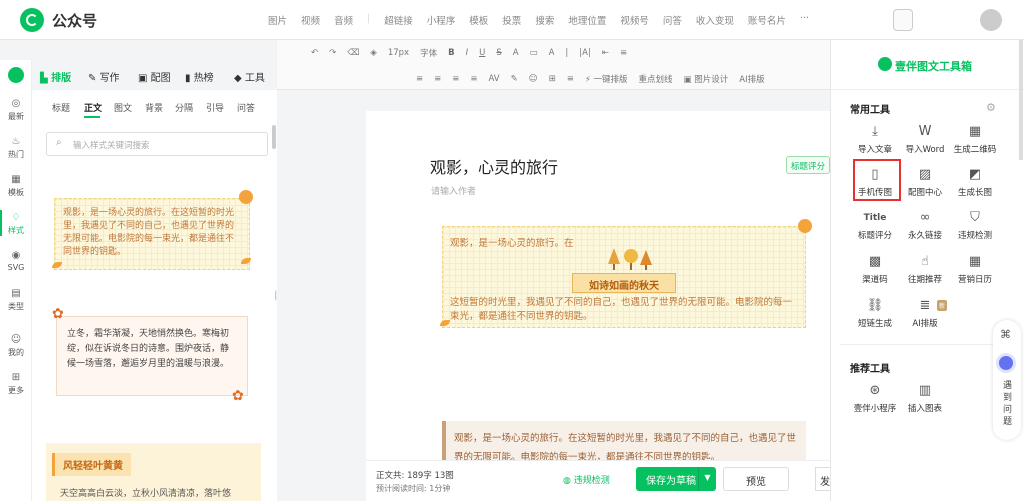 The height and width of the screenshot is (501, 1024). What do you see at coordinates (16, 148) in the screenshot?
I see `rail-item-hot: ♨ 热门` at bounding box center [16, 148].